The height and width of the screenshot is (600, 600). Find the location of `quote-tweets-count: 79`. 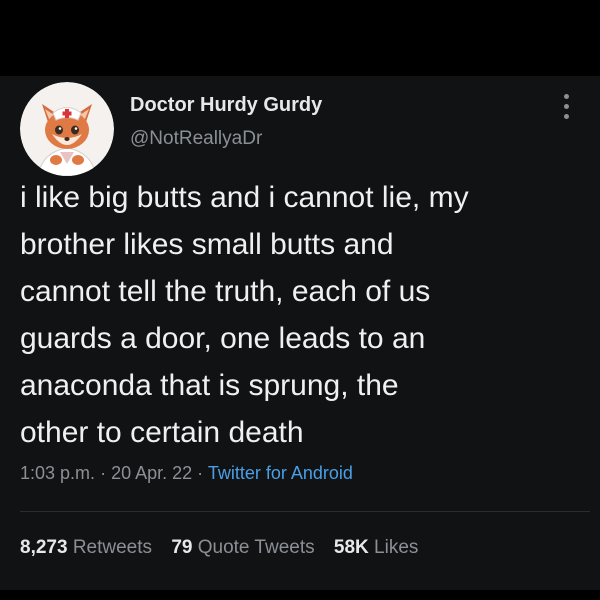

quote-tweets-count: 79 is located at coordinates (182, 547).